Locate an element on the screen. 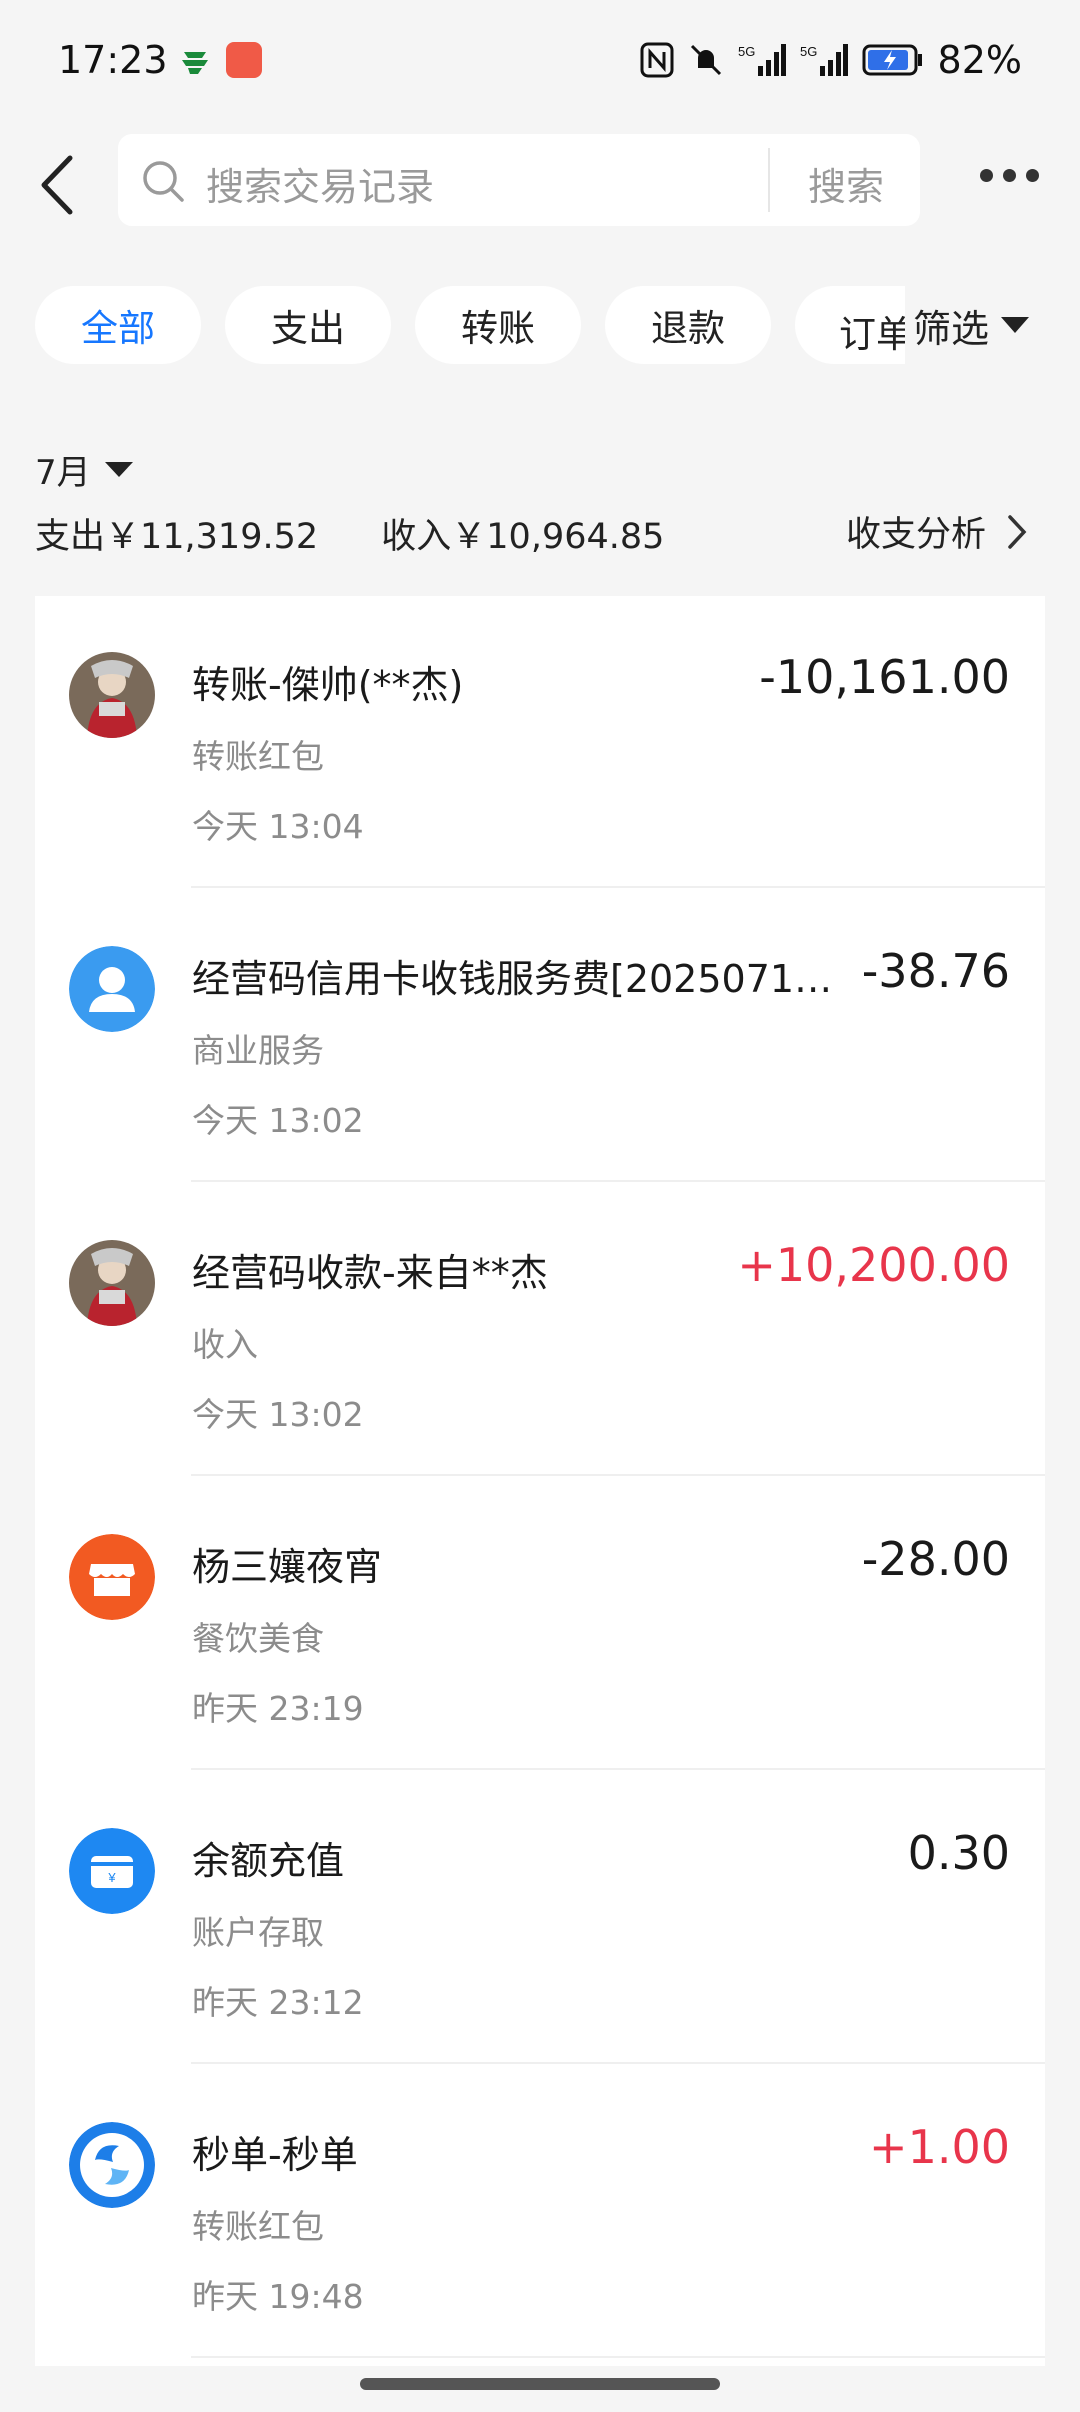 The image size is (1080, 2412). transaction-amount: +10,200.00 is located at coordinates (873, 1265).